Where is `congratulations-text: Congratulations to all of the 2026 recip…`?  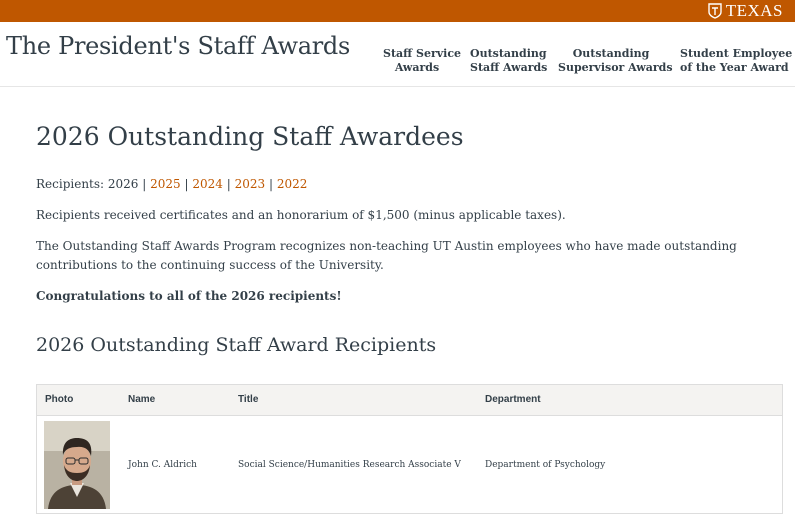 congratulations-text: Congratulations to all of the 2026 recip… is located at coordinates (189, 296).